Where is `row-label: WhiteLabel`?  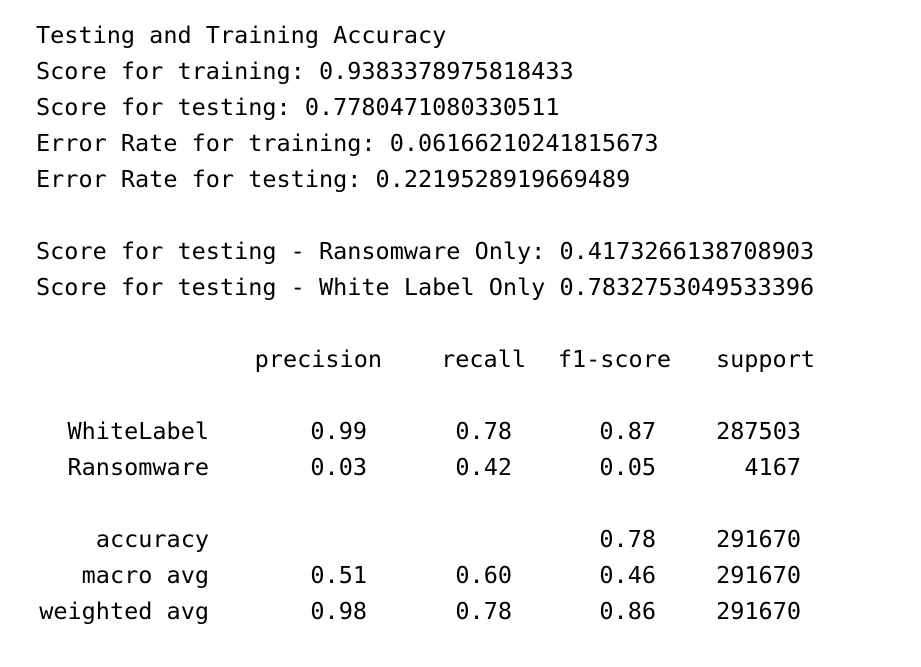
row-label: WhiteLabel is located at coordinates (138, 431).